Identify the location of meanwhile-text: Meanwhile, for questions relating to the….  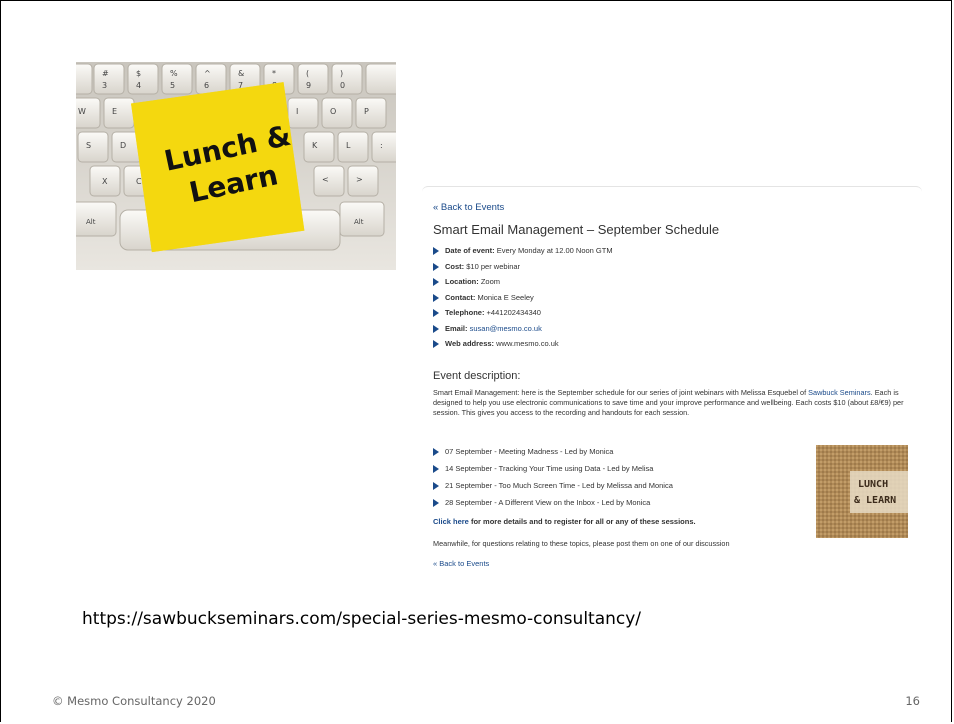
(581, 543).